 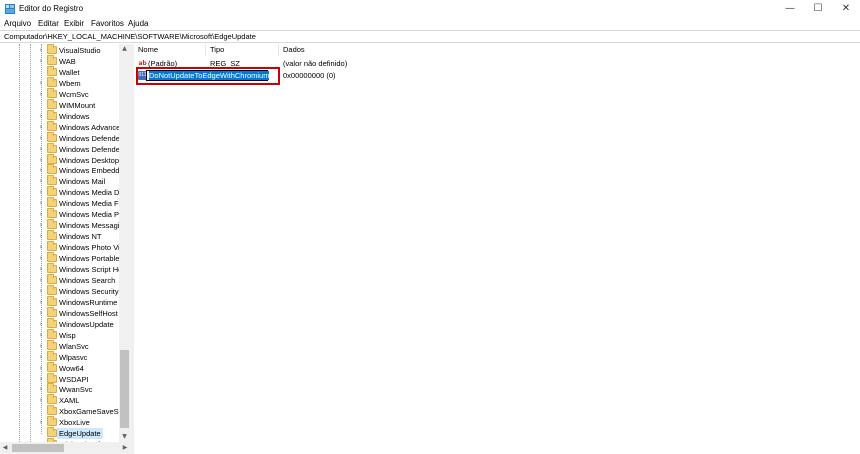 What do you see at coordinates (48, 23) in the screenshot?
I see `menu-editar: Editar` at bounding box center [48, 23].